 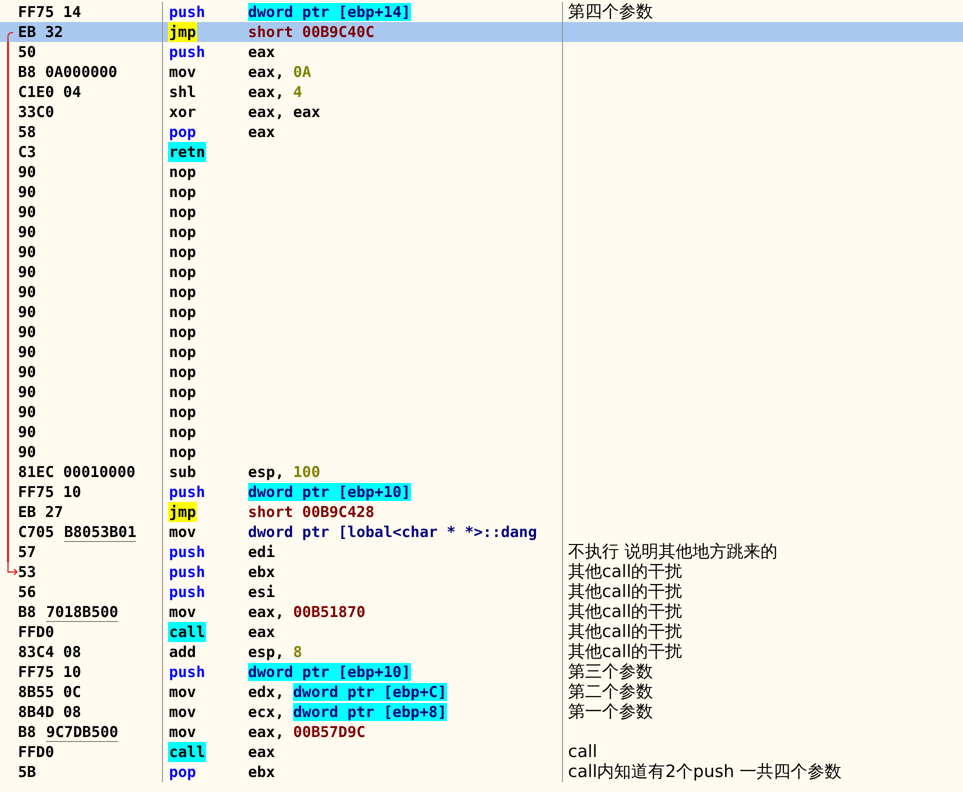 What do you see at coordinates (481, 92) in the screenshot?
I see `code-row: C1E0 04 shl eax, 4` at bounding box center [481, 92].